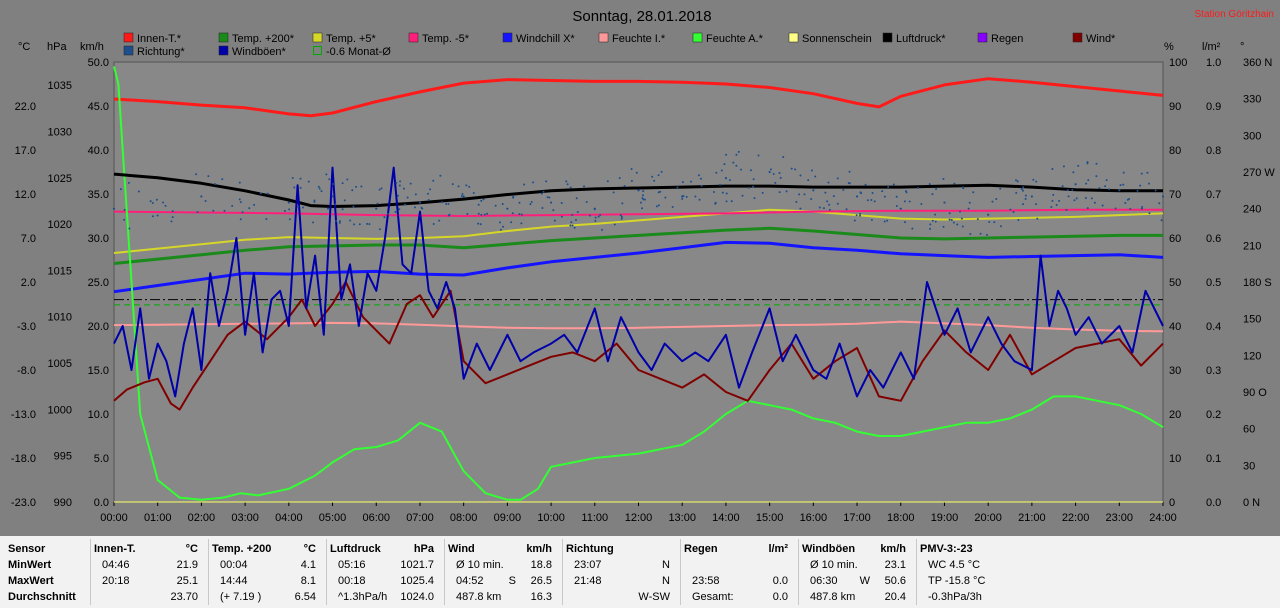 The image size is (1280, 608). Describe the element at coordinates (1172, 503) in the screenshot. I see `tick-label-percent: 0` at that location.